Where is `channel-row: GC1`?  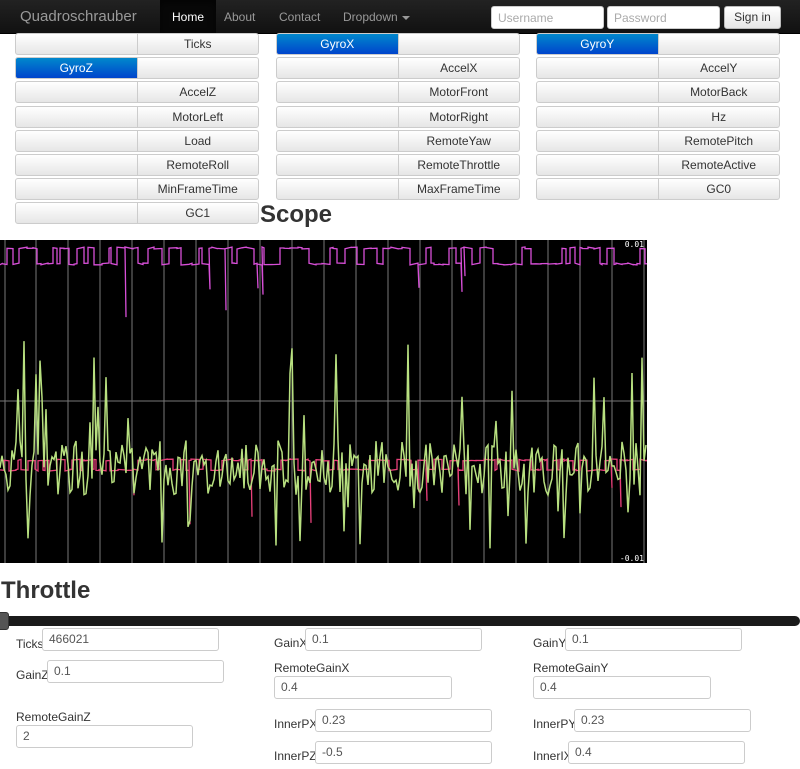 channel-row: GC1 is located at coordinates (137, 213).